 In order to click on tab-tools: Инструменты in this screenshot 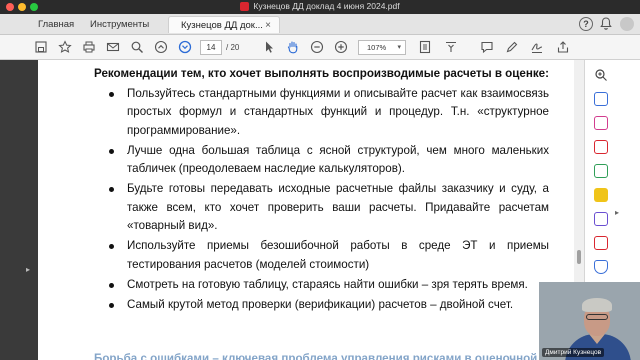, I will do `click(119, 24)`.